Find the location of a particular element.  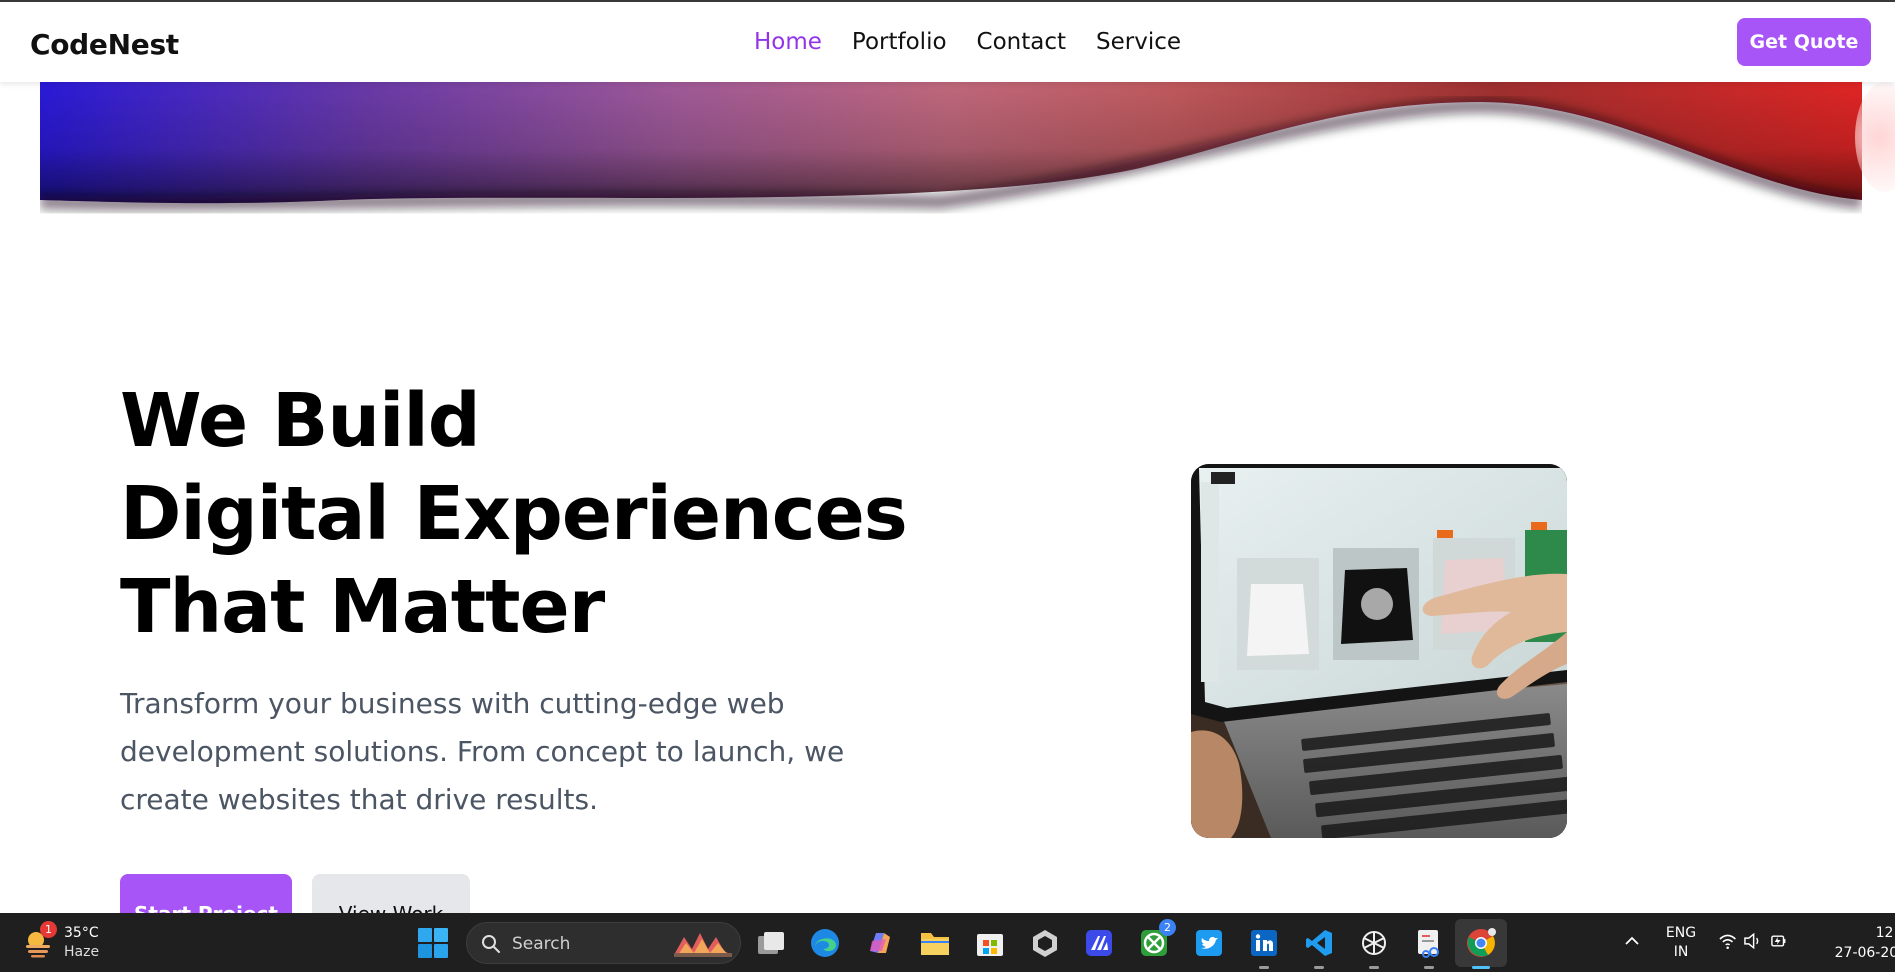

system-tray is located at coordinates (1753, 942).